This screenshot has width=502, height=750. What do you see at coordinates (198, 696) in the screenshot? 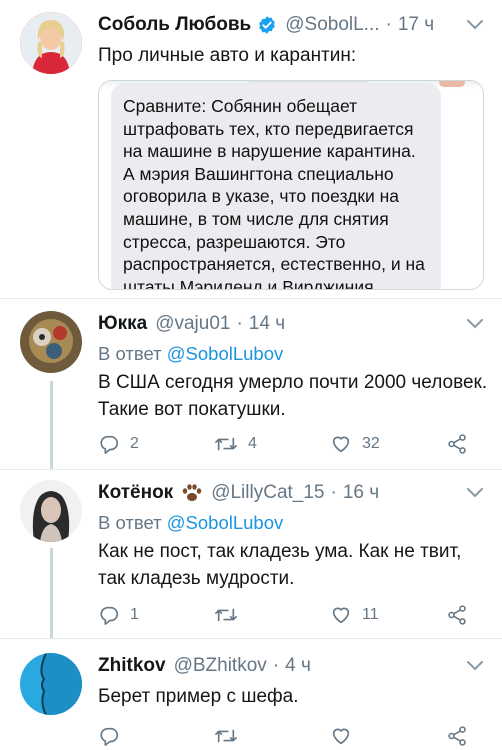
I see `tweet-text: Берет пример с шефа.` at bounding box center [198, 696].